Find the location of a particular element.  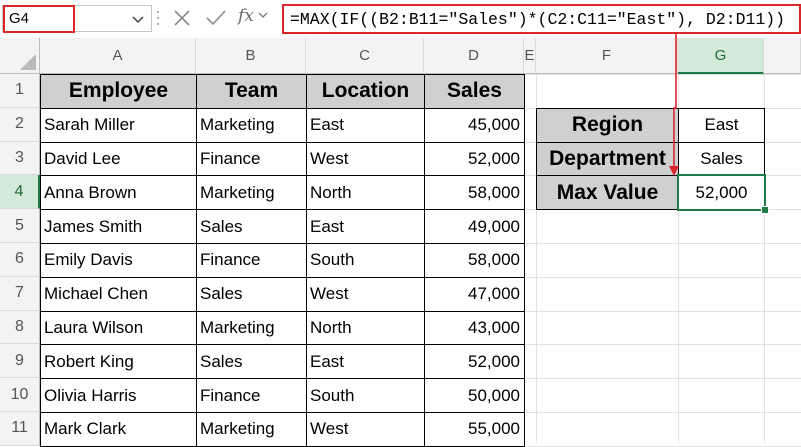

table-cell: Mark Clark is located at coordinates (118, 429).